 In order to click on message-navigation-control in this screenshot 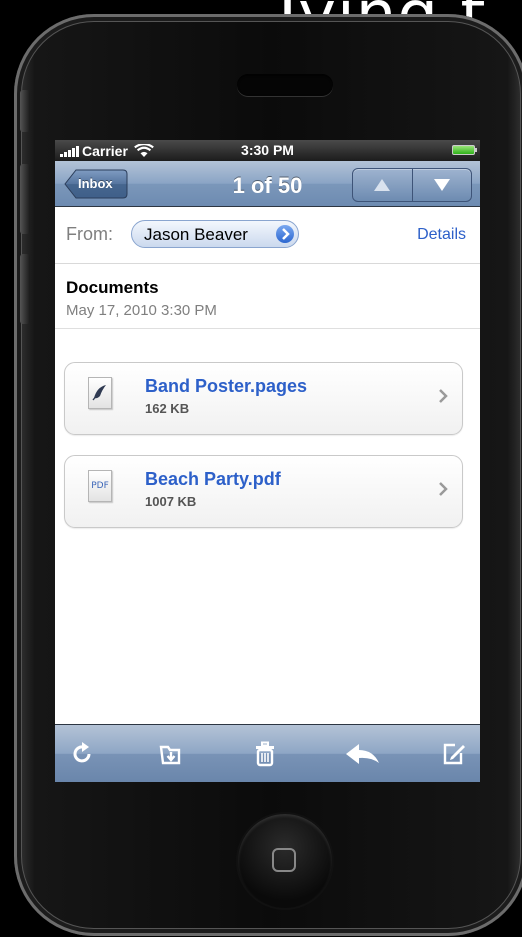, I will do `click(412, 185)`.